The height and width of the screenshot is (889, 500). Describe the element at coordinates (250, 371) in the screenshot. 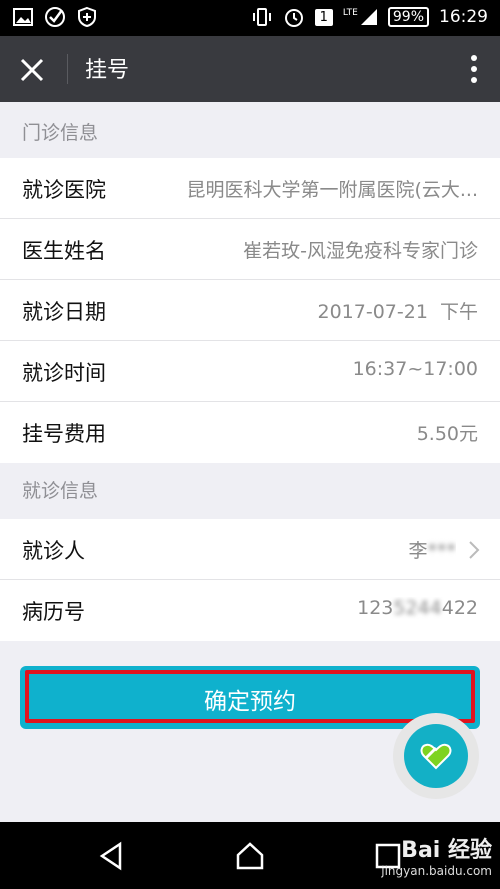

I see `time-row: 就诊时间 16:37~17:00` at that location.